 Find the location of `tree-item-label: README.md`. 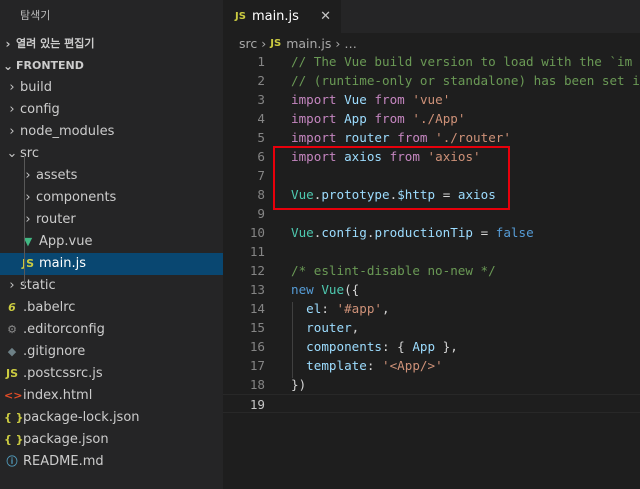

tree-item-label: README.md is located at coordinates (63, 461).